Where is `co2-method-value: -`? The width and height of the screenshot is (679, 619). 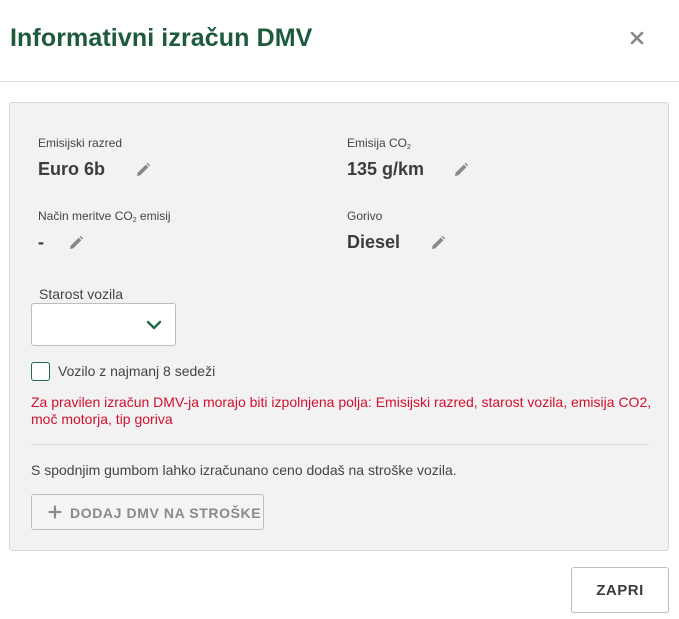 co2-method-value: - is located at coordinates (41, 242).